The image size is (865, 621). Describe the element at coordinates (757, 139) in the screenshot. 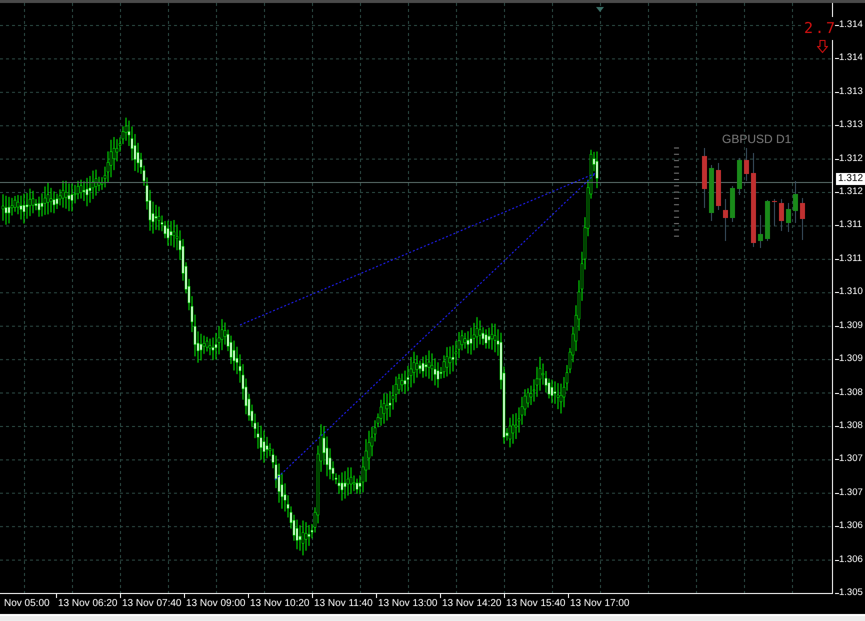

I see `symbol-label: GBPUSD D1` at that location.